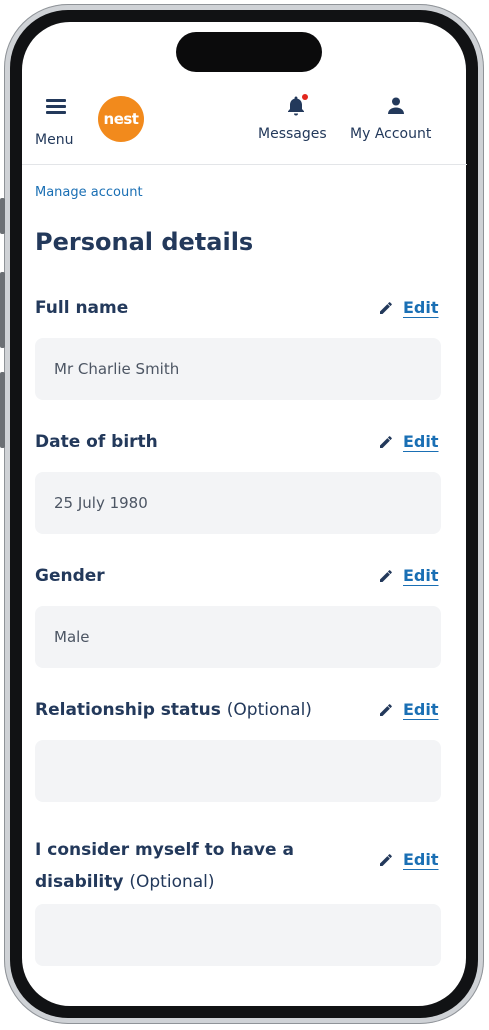 The image size is (489, 1030). I want to click on full-name-value: Mr Charlie Smith, so click(238, 369).